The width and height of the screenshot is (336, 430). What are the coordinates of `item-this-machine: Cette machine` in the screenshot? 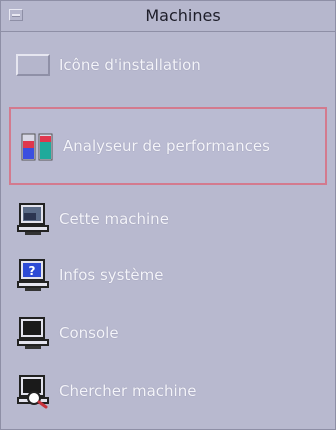 It's located at (169, 219).